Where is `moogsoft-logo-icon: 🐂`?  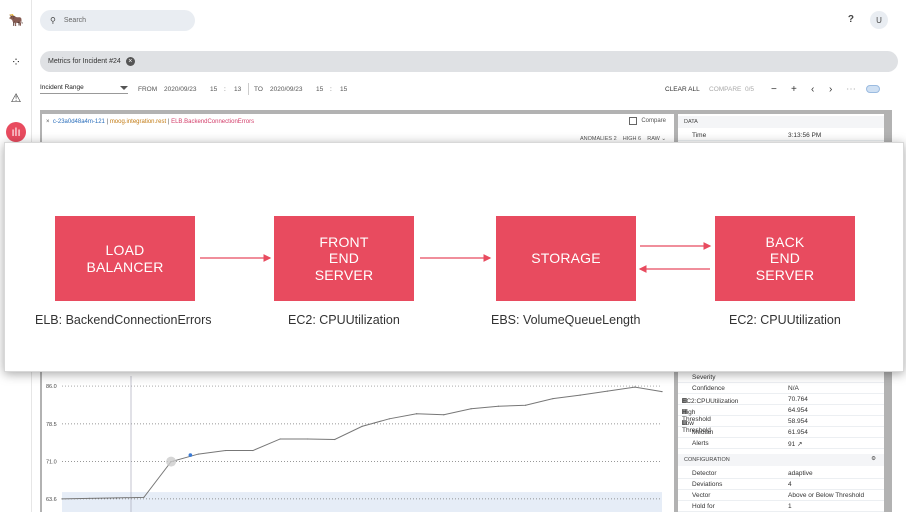
moogsoft-logo-icon: 🐂 is located at coordinates (16, 20).